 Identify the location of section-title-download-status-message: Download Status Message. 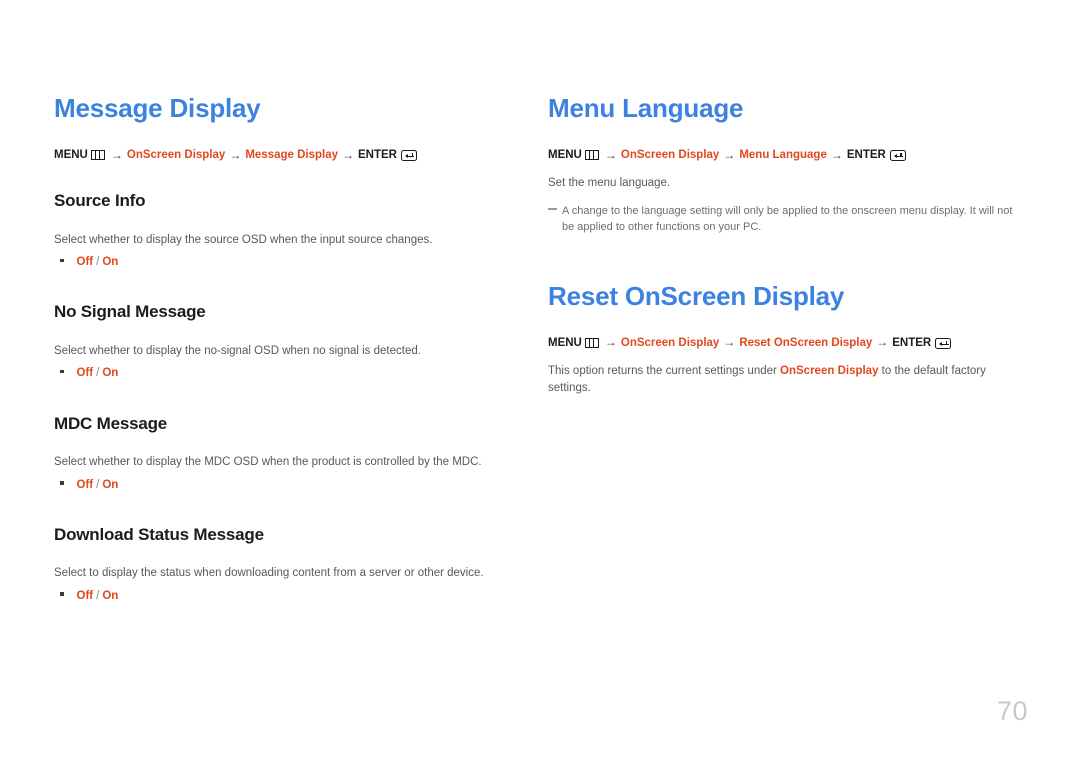
(159, 534).